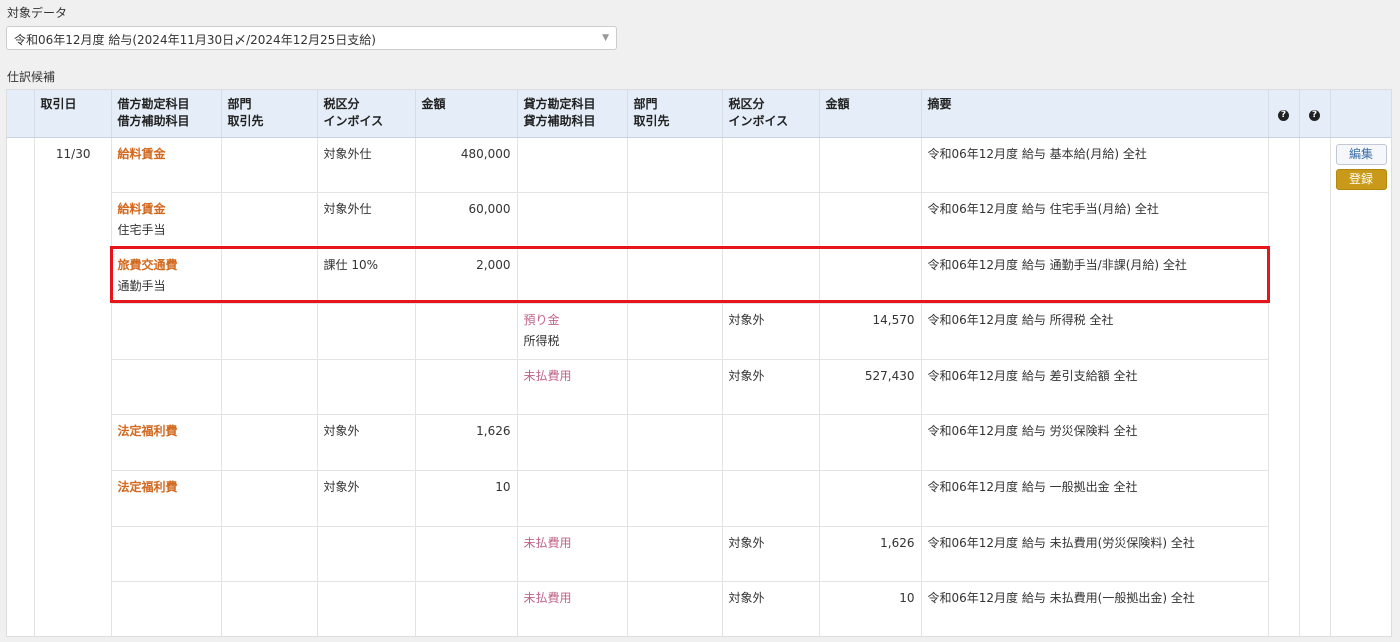 The image size is (1400, 642). What do you see at coordinates (870, 114) in the screenshot?
I see `header-credit-amount: 金額` at bounding box center [870, 114].